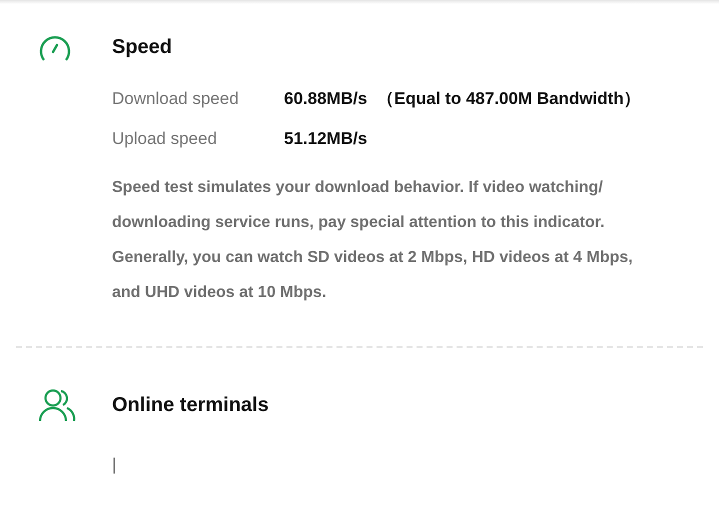  I want to click on terminal-text: |, so click(114, 465).